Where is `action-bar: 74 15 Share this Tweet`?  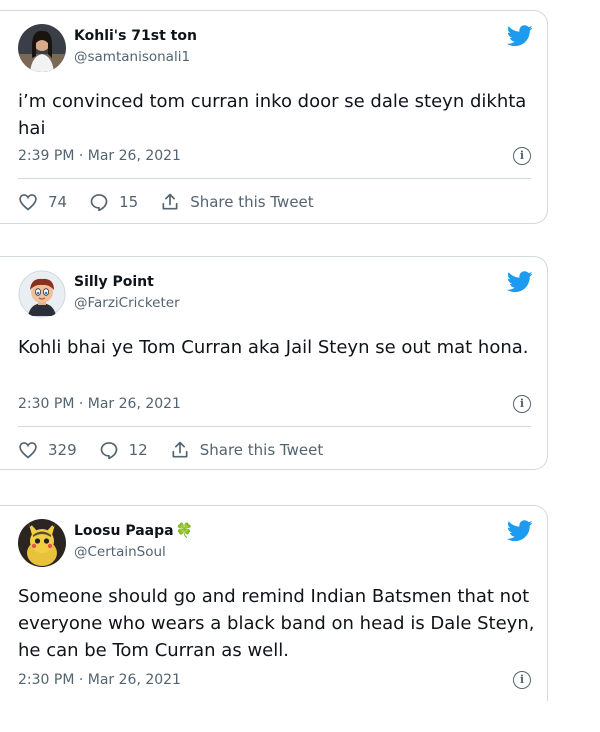 action-bar: 74 15 Share this Tweet is located at coordinates (177, 202).